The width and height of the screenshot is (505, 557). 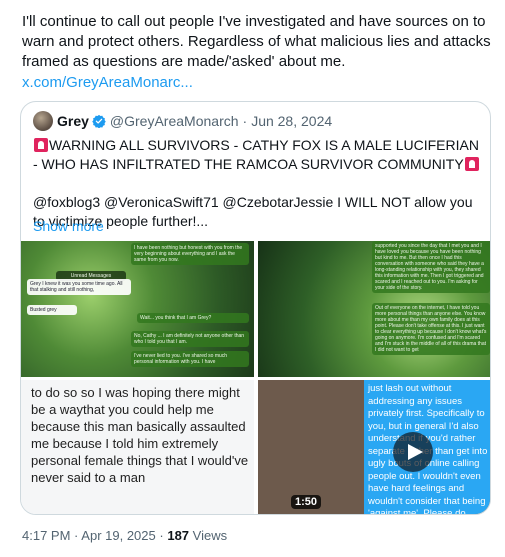 What do you see at coordinates (68, 226) in the screenshot?
I see `show-more-link: Show more` at bounding box center [68, 226].